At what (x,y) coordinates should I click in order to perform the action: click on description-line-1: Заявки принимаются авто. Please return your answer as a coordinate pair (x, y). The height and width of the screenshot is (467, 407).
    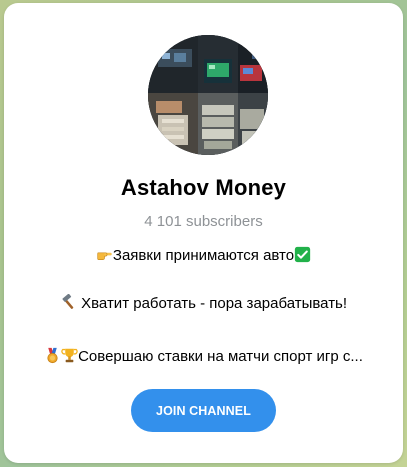
    Looking at the image, I should click on (203, 255).